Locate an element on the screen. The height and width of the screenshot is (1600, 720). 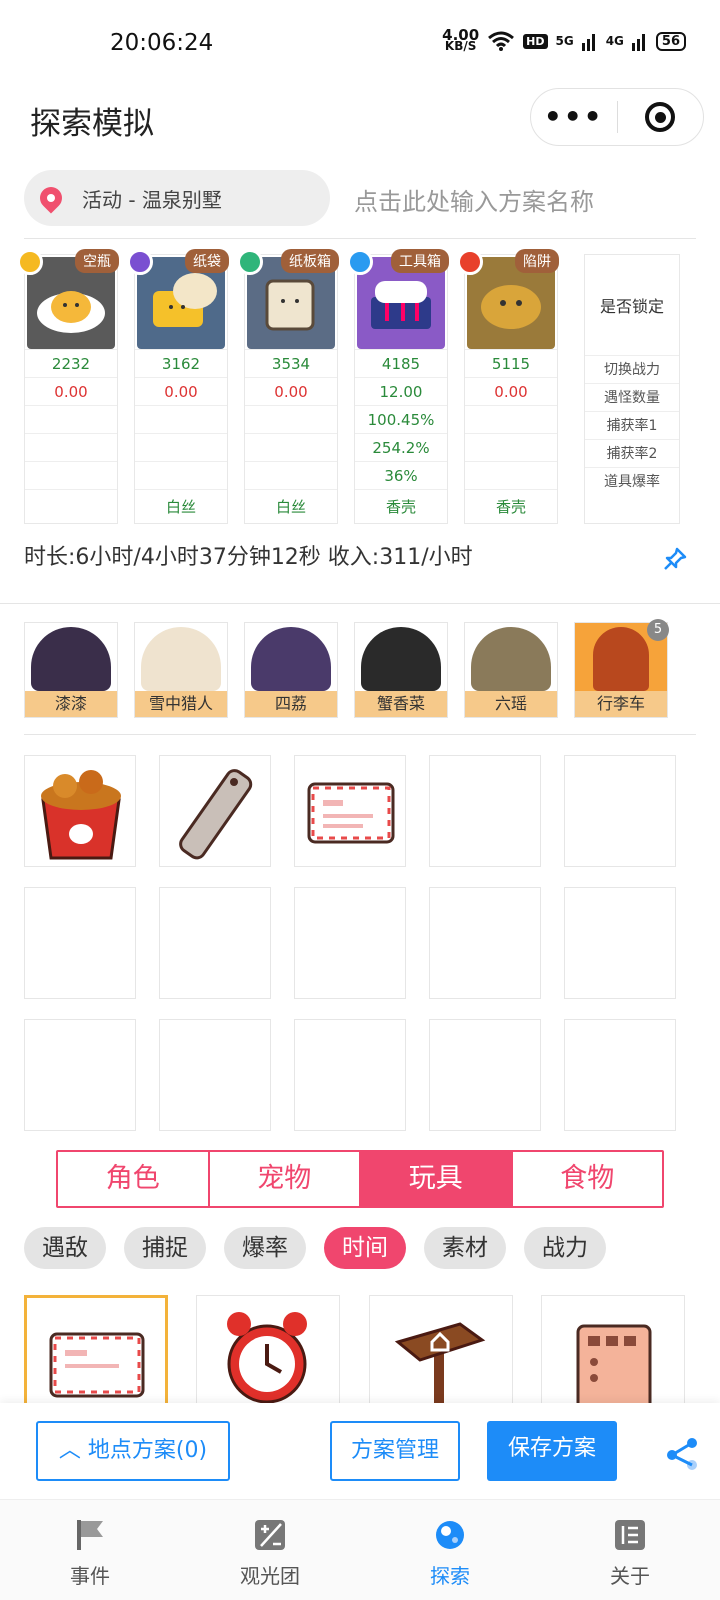
trap-type-tag: 纸袋 is located at coordinates (207, 261).